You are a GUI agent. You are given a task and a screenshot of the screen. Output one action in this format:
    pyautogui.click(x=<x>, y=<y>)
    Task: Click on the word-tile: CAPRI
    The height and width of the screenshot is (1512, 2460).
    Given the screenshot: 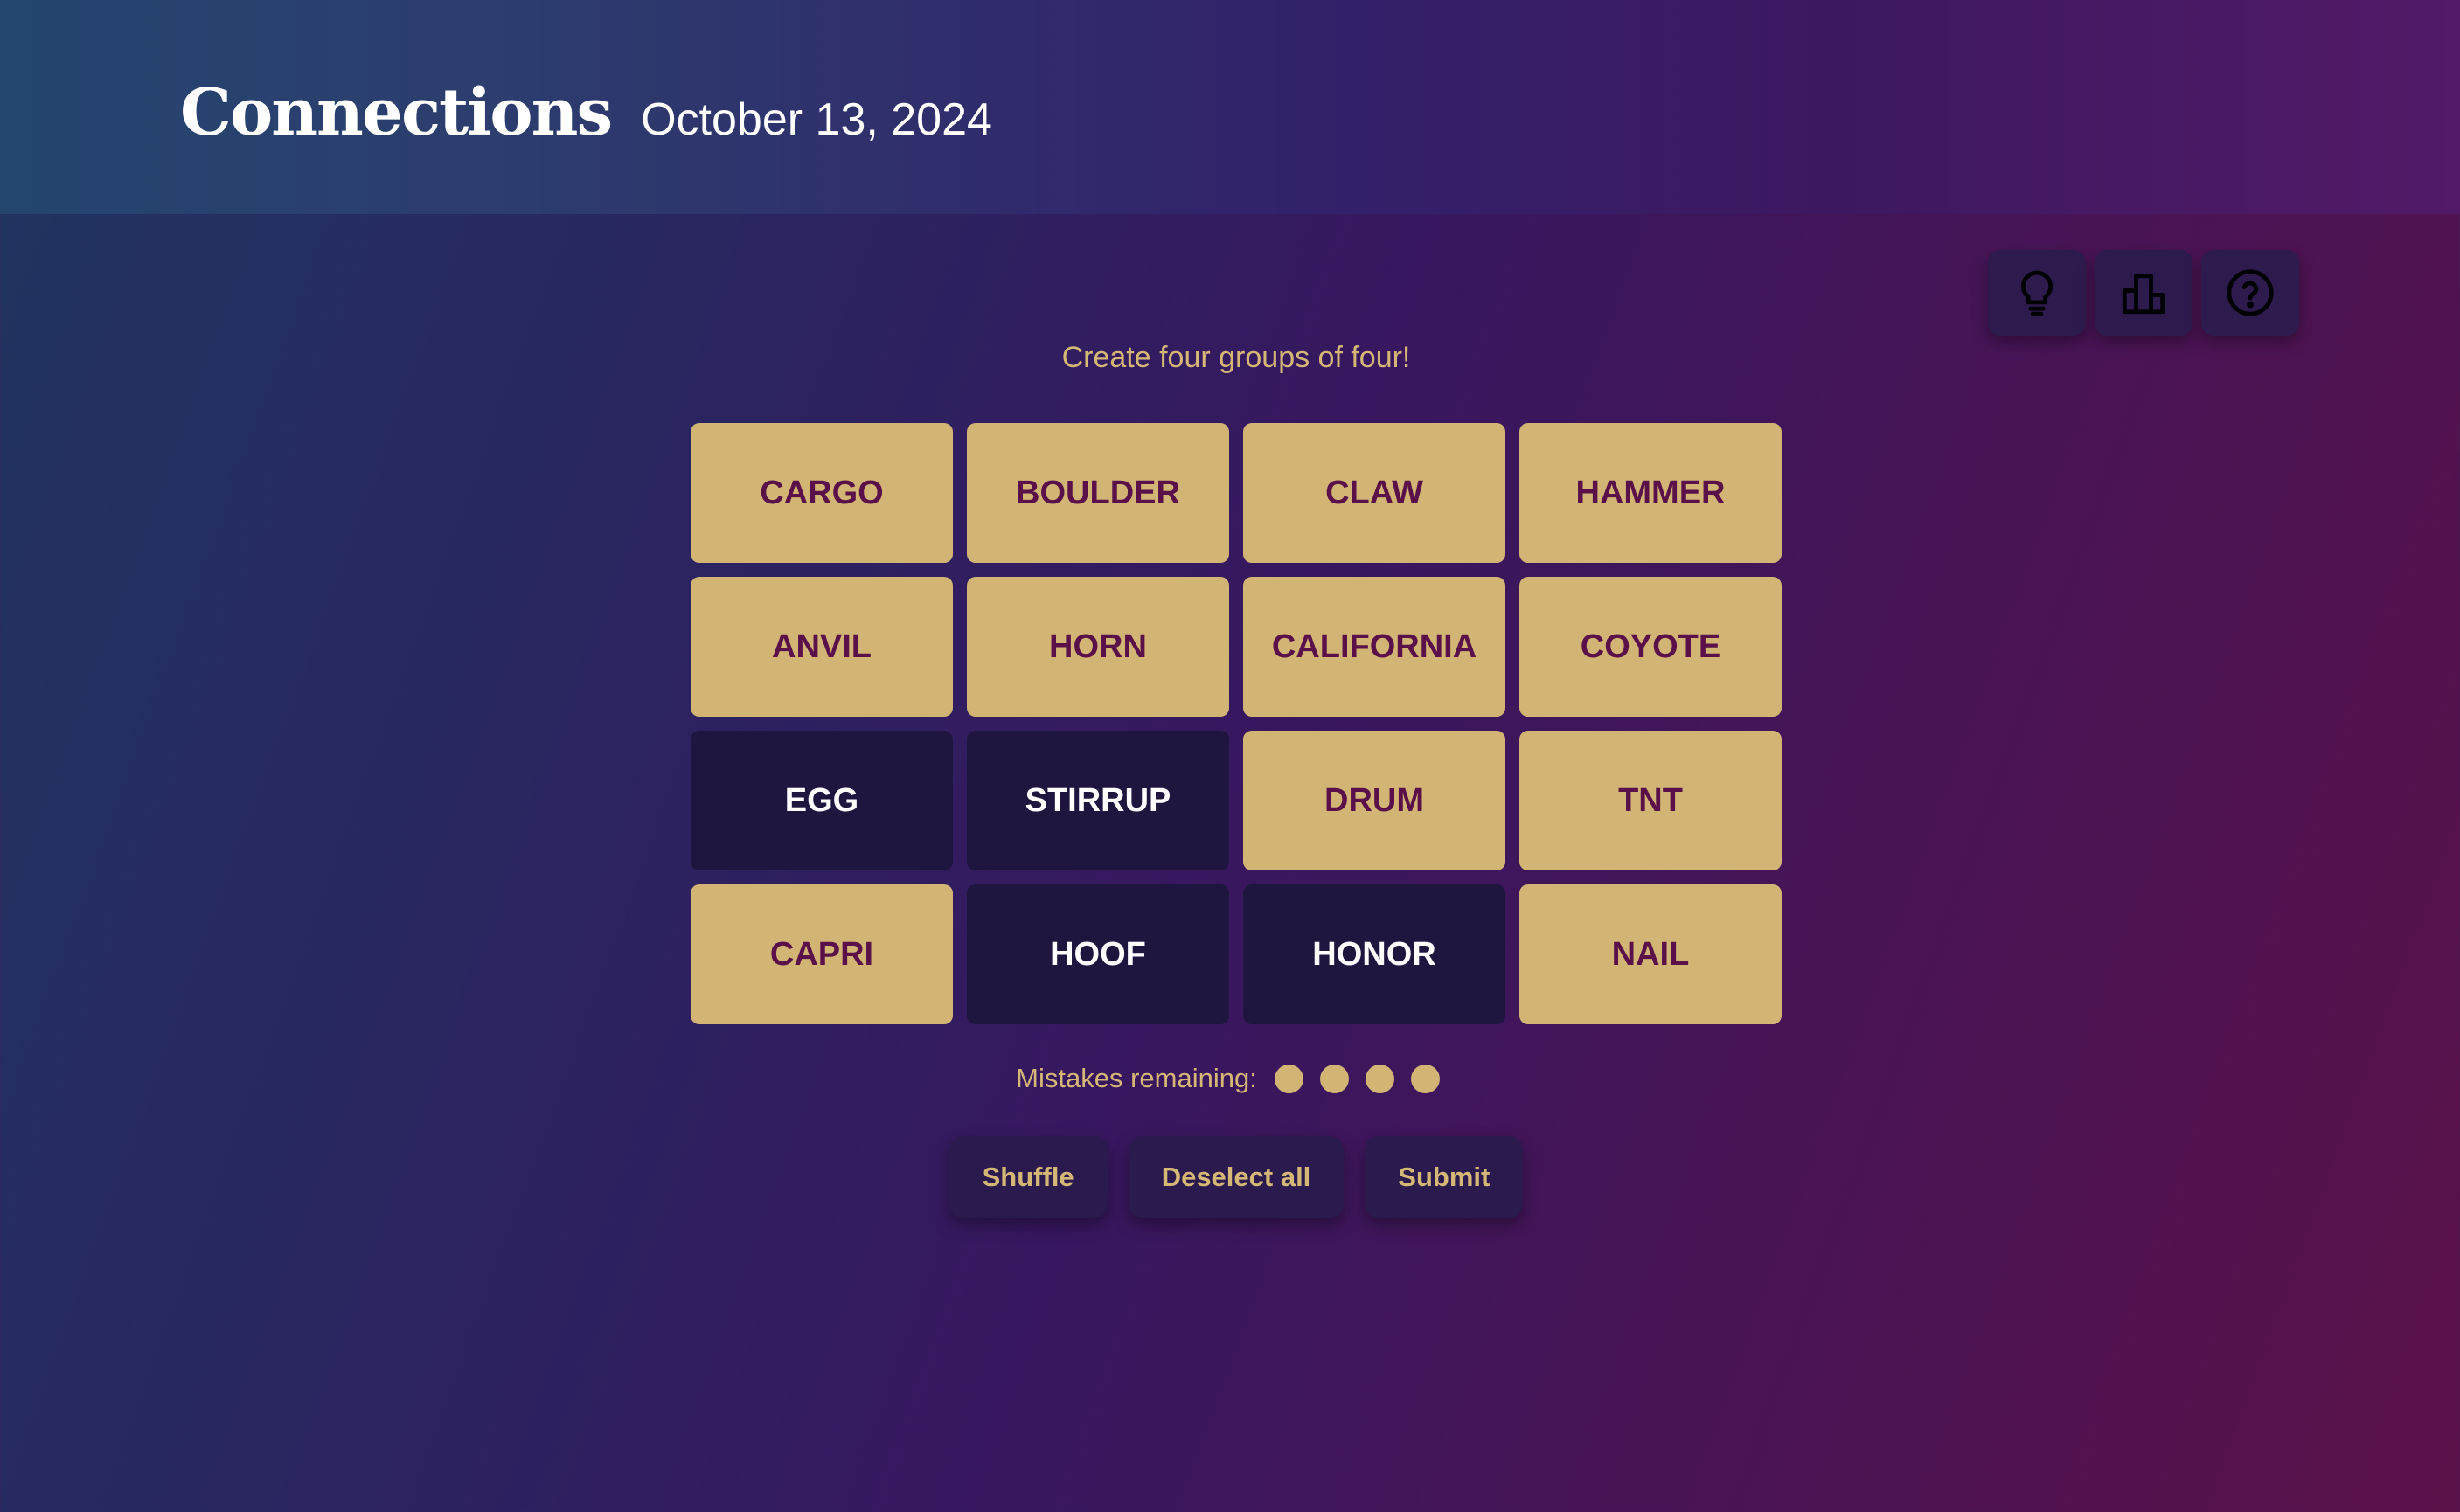 What is the action you would take?
    pyautogui.click(x=822, y=954)
    